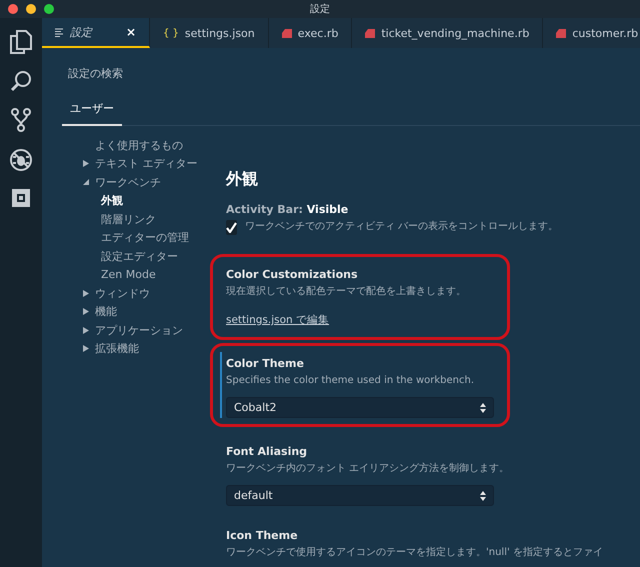 The height and width of the screenshot is (567, 640). I want to click on window-title: 設定, so click(320, 9).